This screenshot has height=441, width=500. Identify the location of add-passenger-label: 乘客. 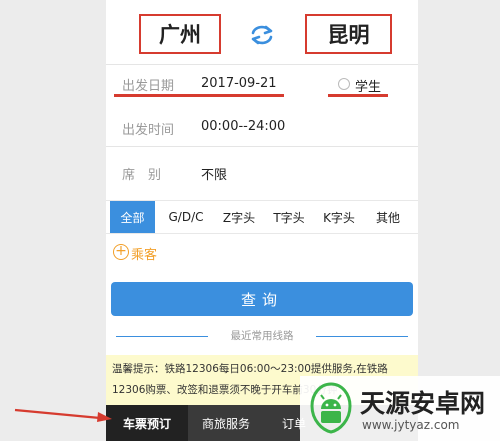
(144, 253).